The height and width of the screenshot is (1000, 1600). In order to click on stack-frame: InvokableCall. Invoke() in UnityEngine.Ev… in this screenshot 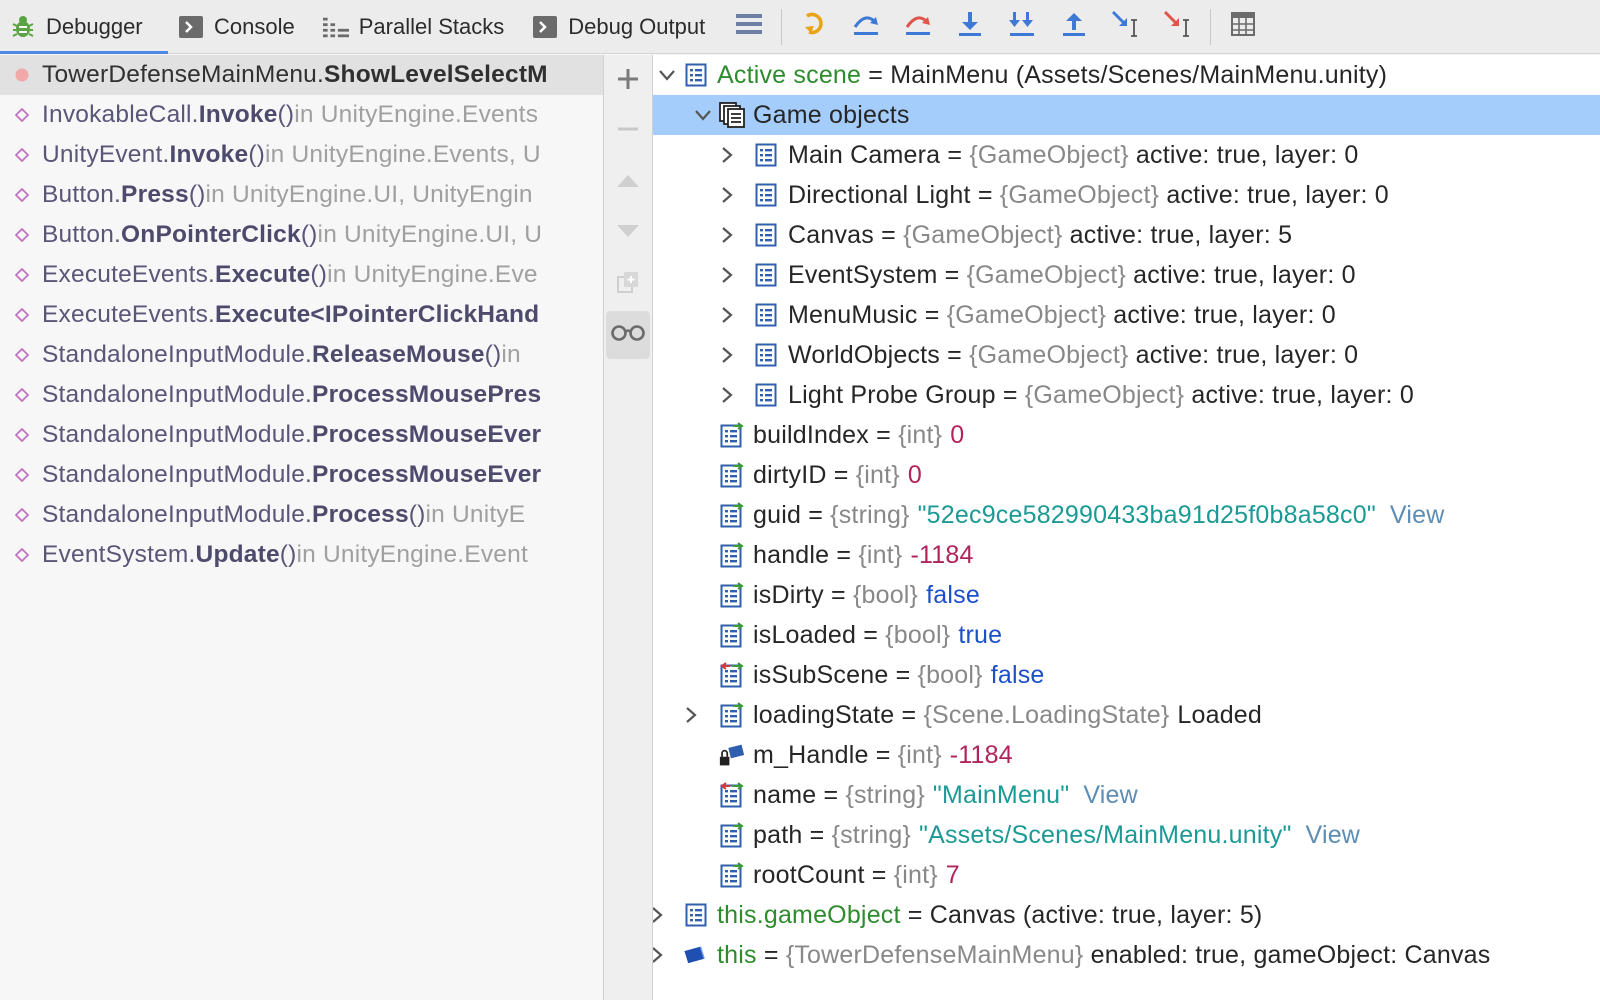, I will do `click(301, 115)`.